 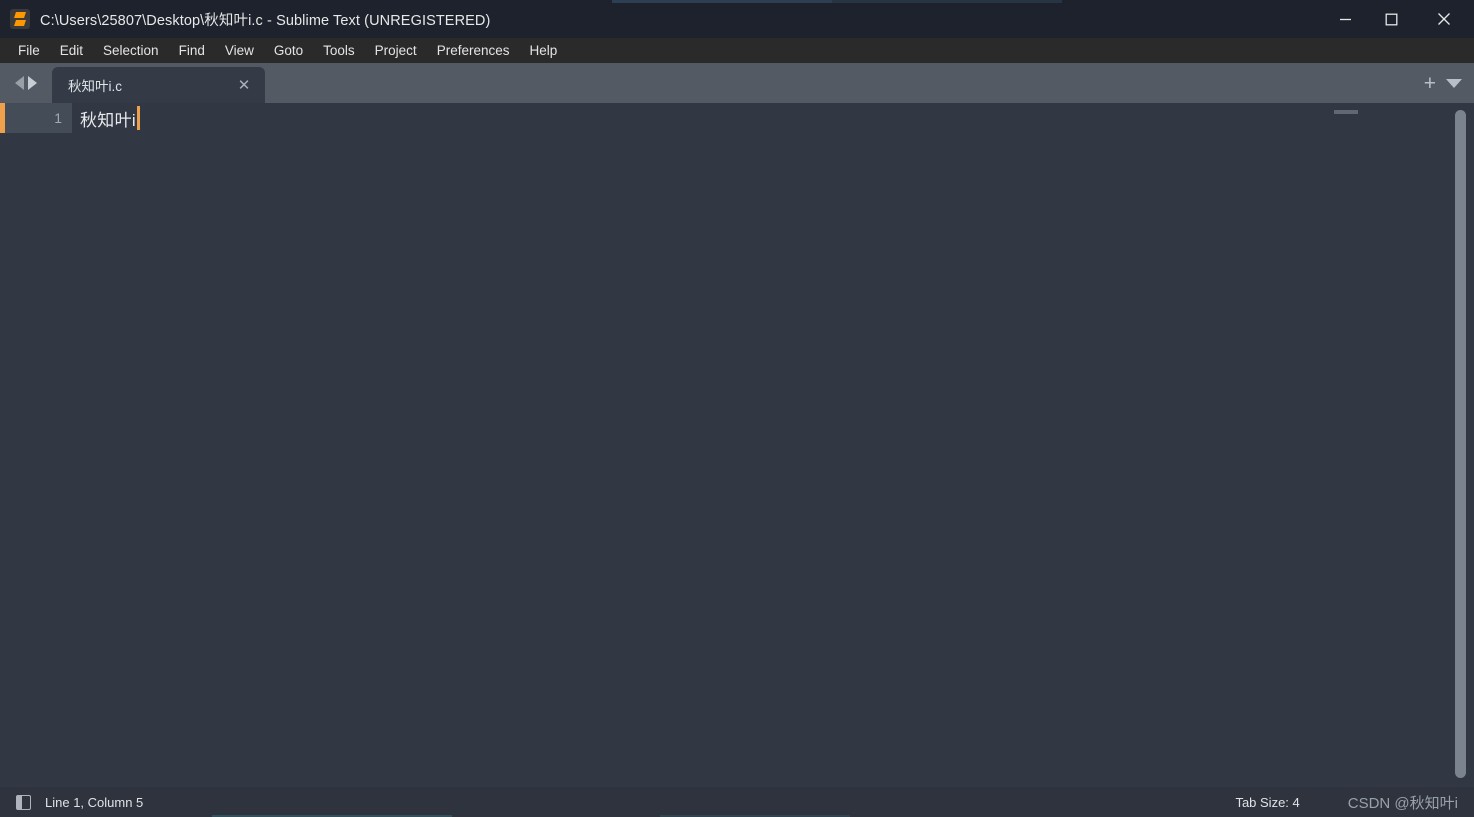 I want to click on menu-item-preferences: Preferences, so click(x=473, y=50).